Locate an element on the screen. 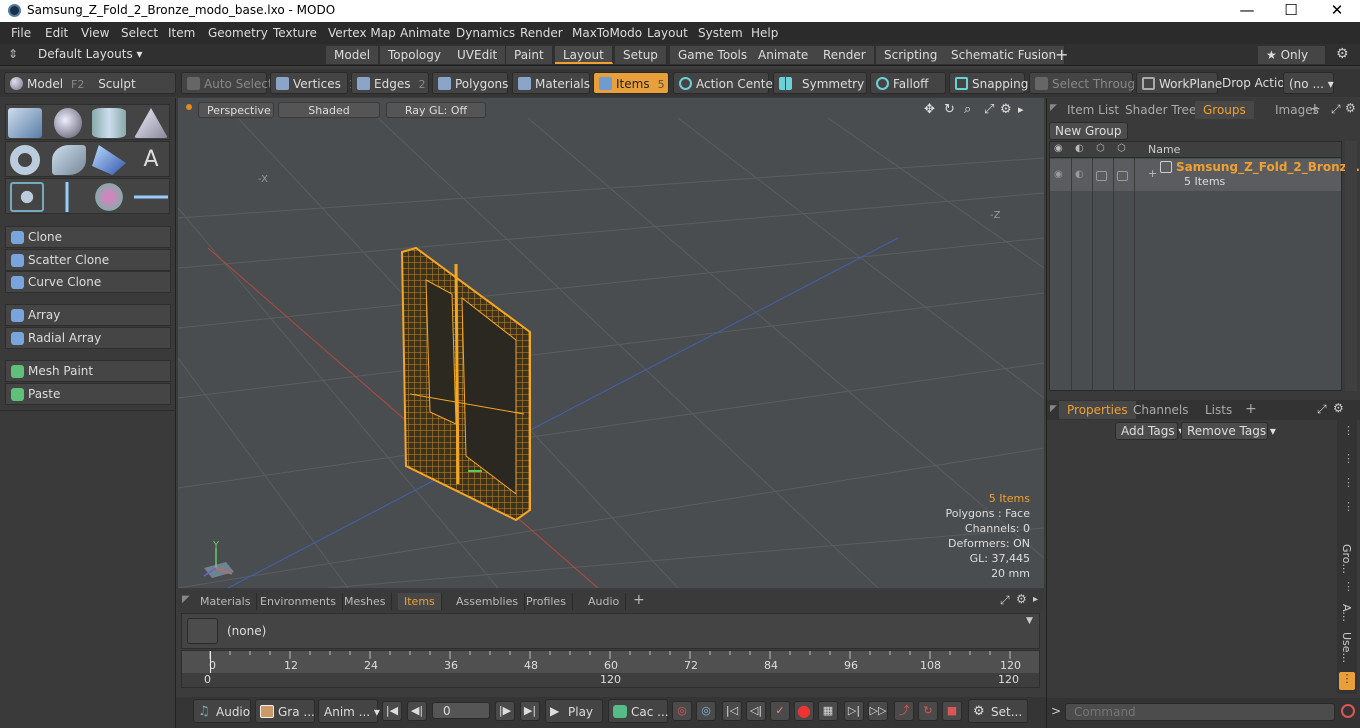 Image resolution: width=1360 pixels, height=728 pixels. row-select-checkbox is located at coordinates (1122, 176).